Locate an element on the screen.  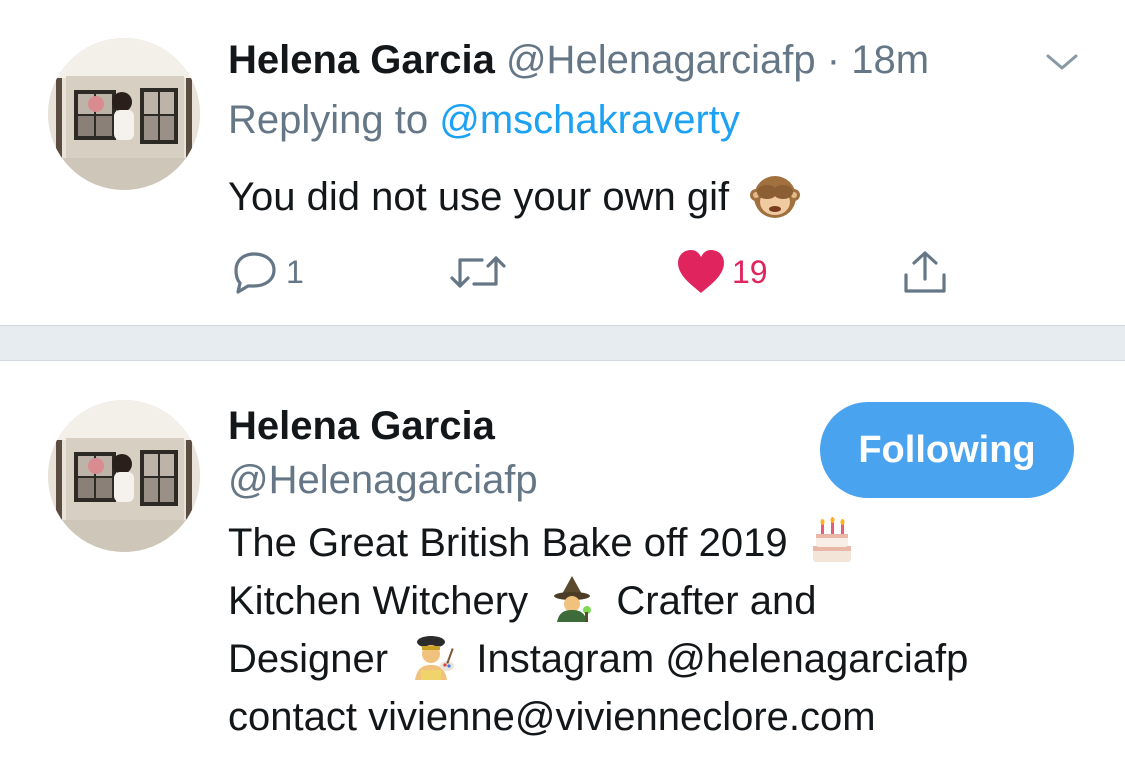
tweet-header: Helena Garcia @Helenagarciafp · 18m is located at coordinates (578, 60).